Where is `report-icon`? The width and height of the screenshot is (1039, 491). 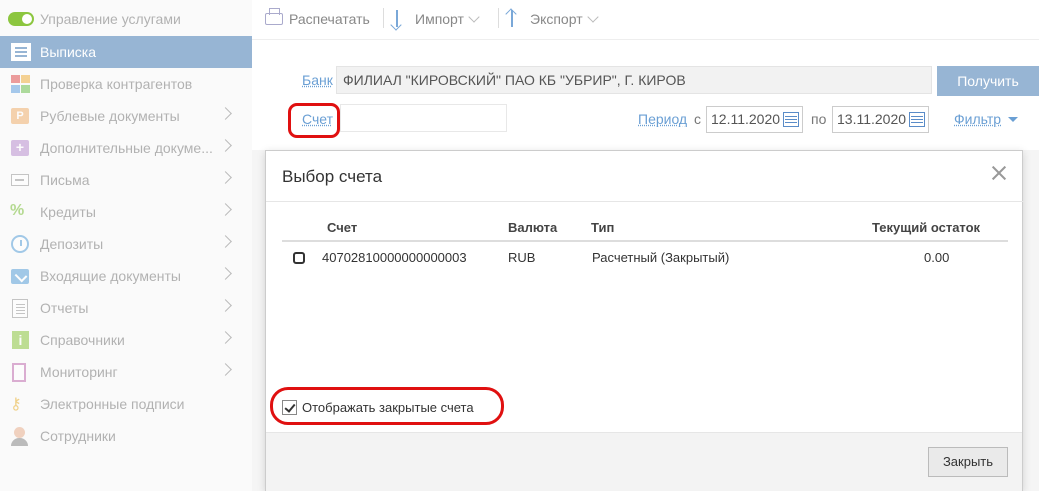
report-icon is located at coordinates (21, 308).